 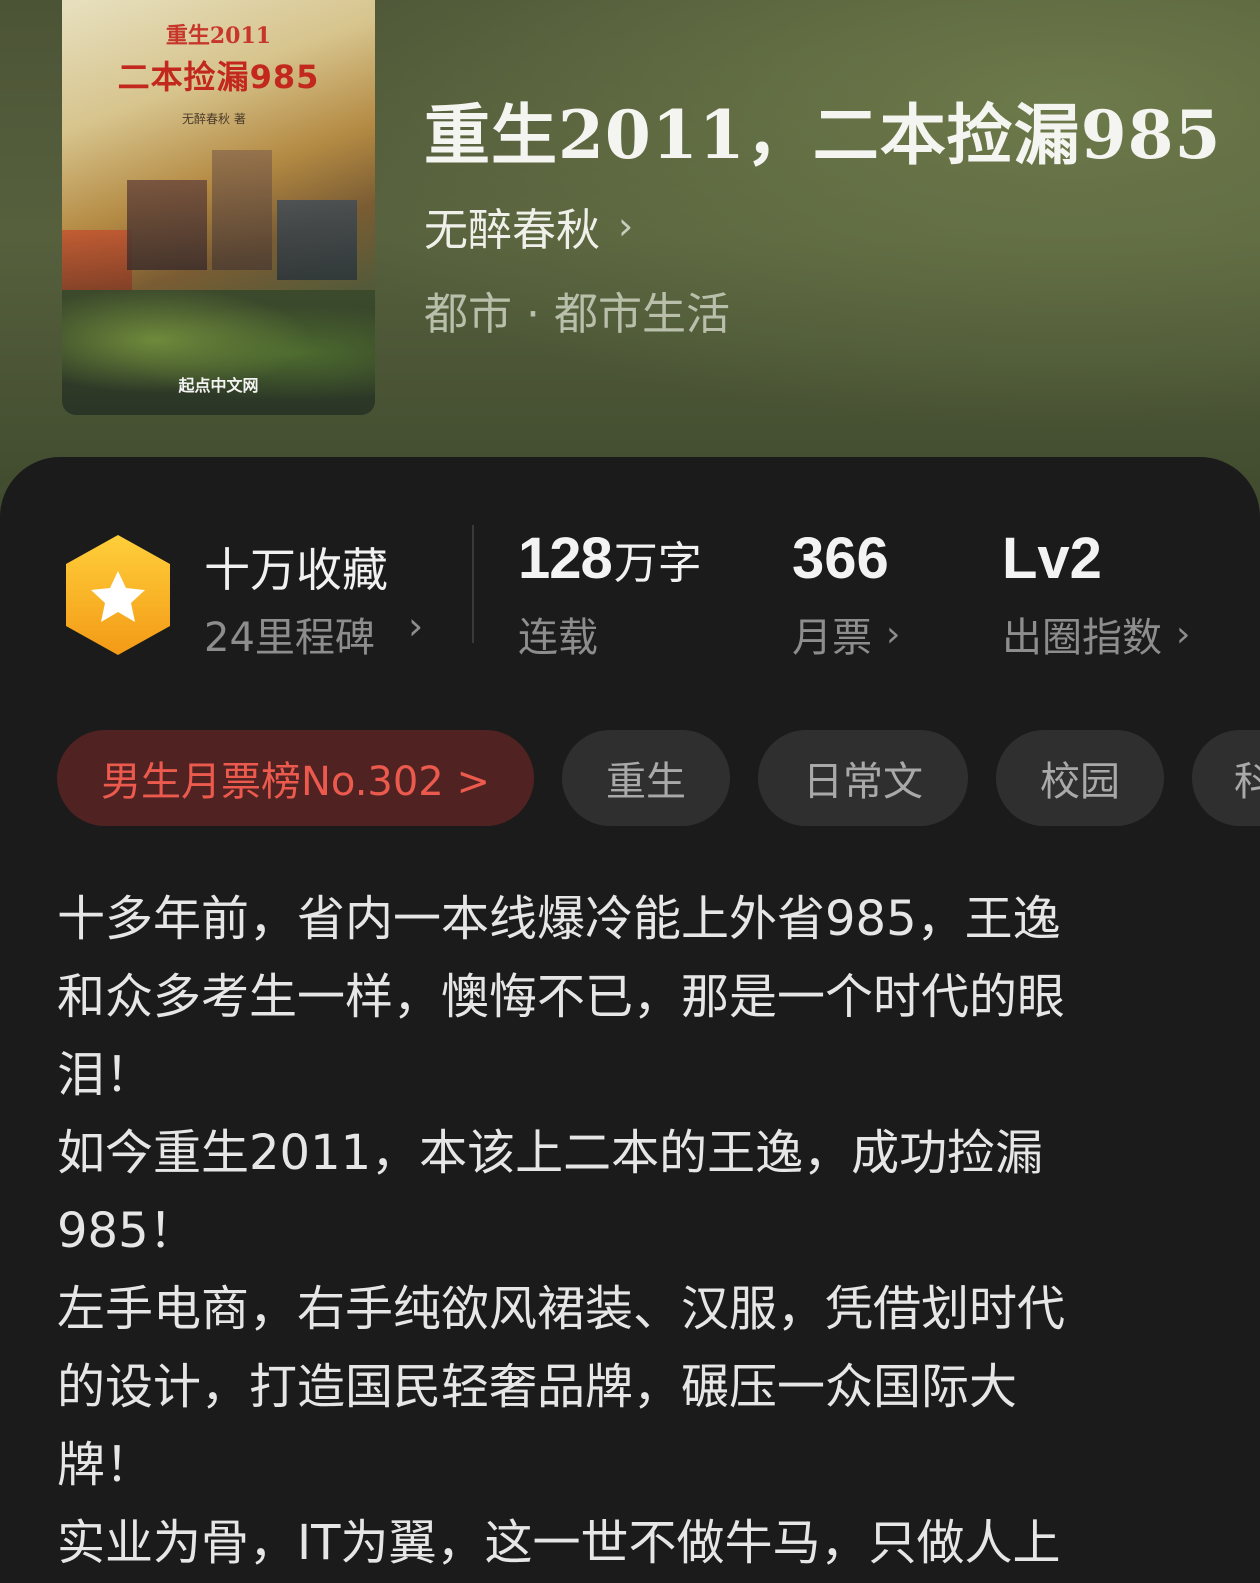 What do you see at coordinates (832, 638) in the screenshot?
I see `monthly-ticket-label: 月票` at bounding box center [832, 638].